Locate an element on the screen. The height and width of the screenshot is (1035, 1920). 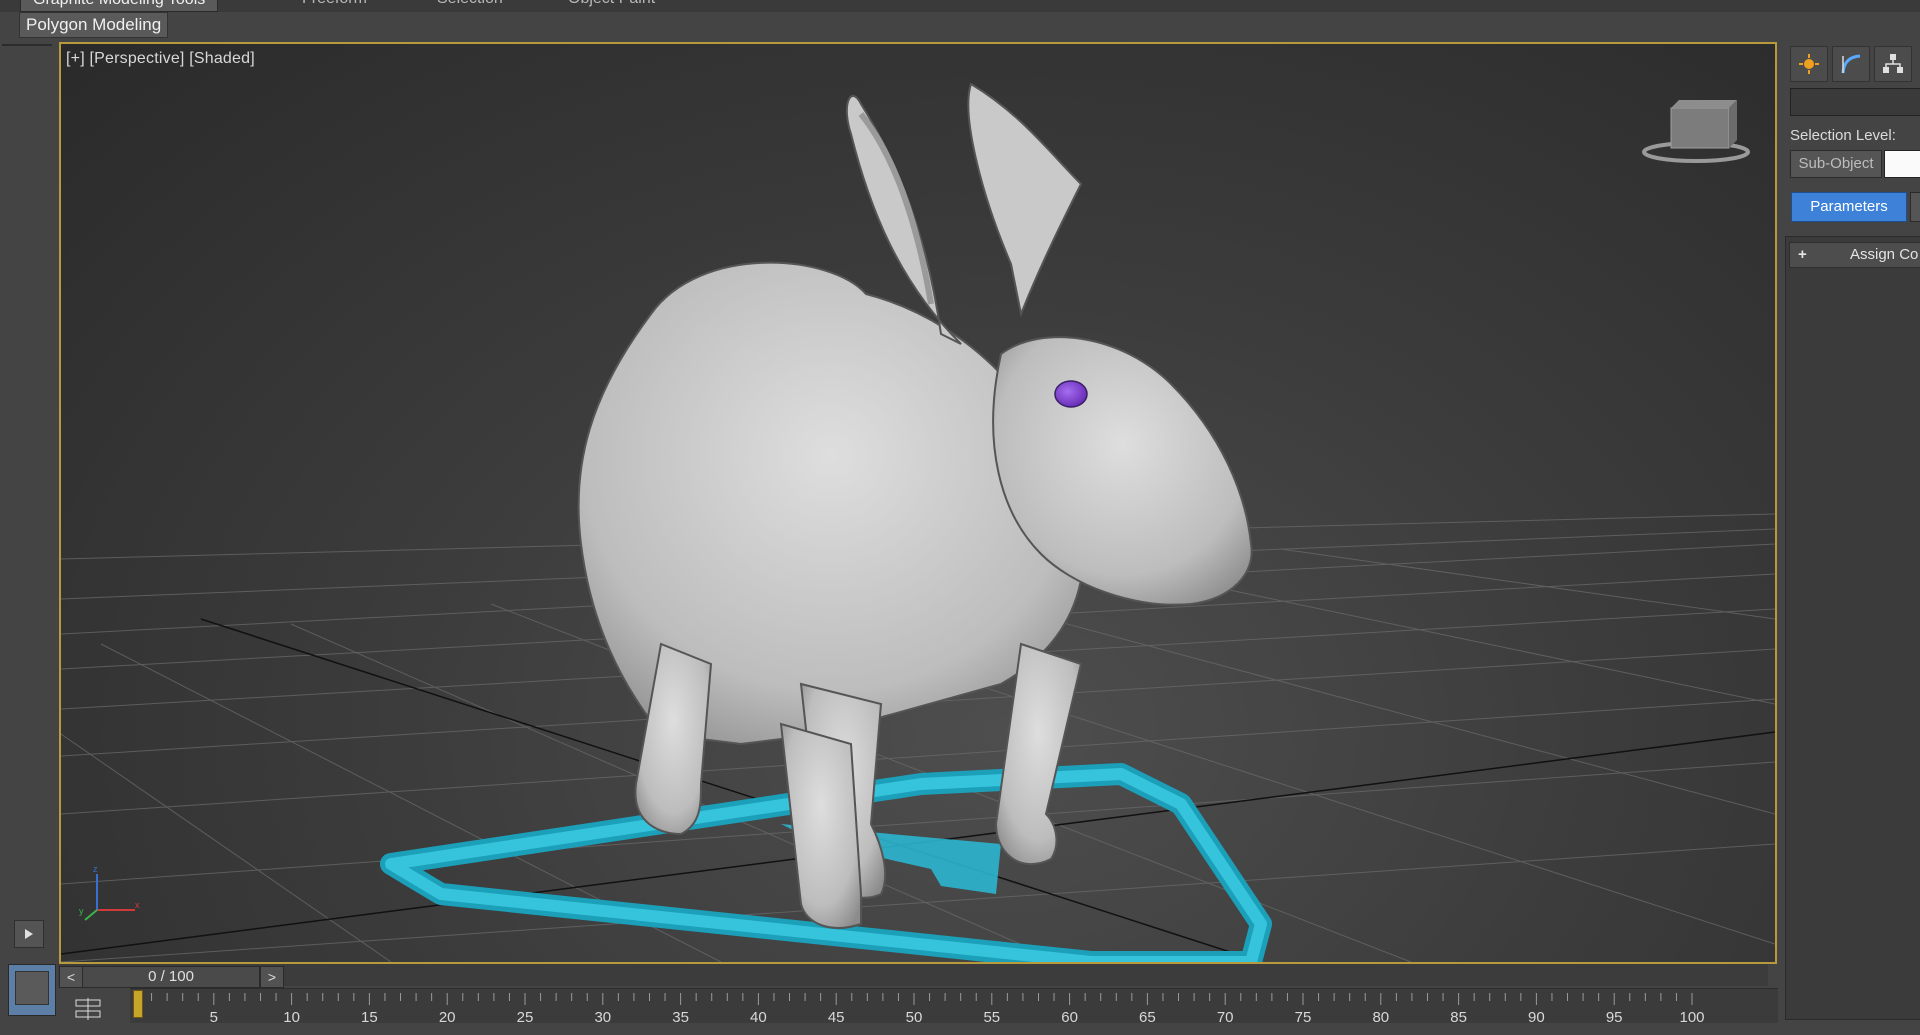
hierarchy-icon is located at coordinates (1893, 63).